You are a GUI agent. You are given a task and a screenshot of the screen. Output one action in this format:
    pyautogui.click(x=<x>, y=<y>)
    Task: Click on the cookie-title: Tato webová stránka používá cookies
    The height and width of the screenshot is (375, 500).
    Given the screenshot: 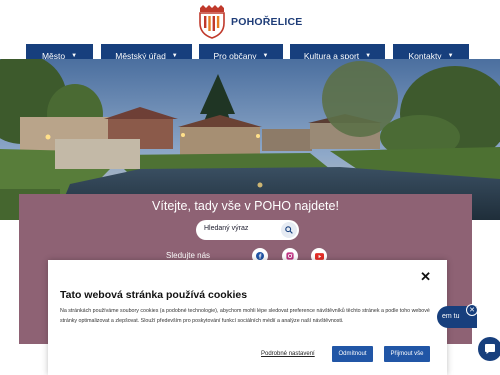 What is the action you would take?
    pyautogui.click(x=154, y=295)
    